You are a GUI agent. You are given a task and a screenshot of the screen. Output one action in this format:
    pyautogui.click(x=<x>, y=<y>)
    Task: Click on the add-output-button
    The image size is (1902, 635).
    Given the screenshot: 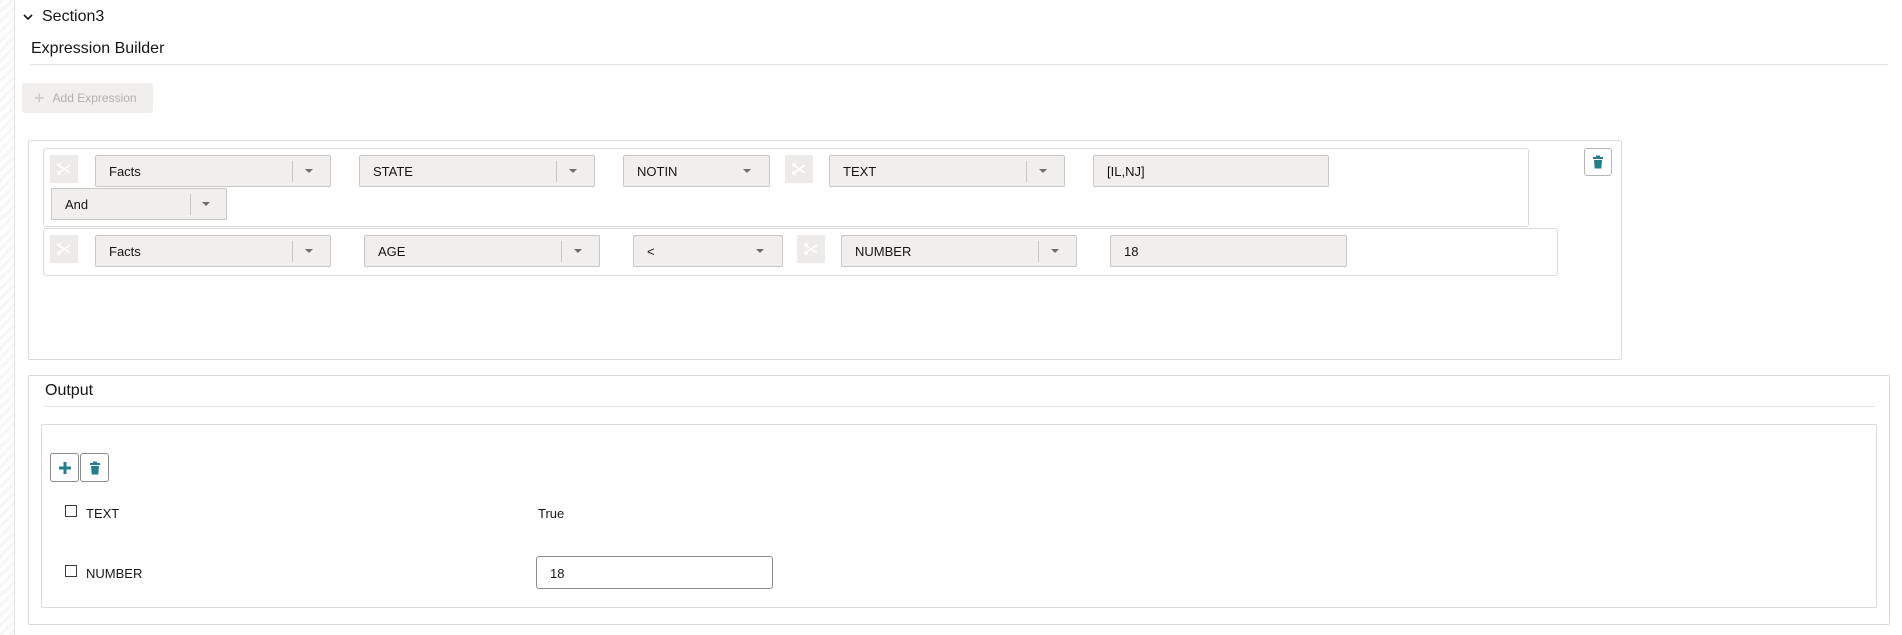 What is the action you would take?
    pyautogui.click(x=64, y=467)
    